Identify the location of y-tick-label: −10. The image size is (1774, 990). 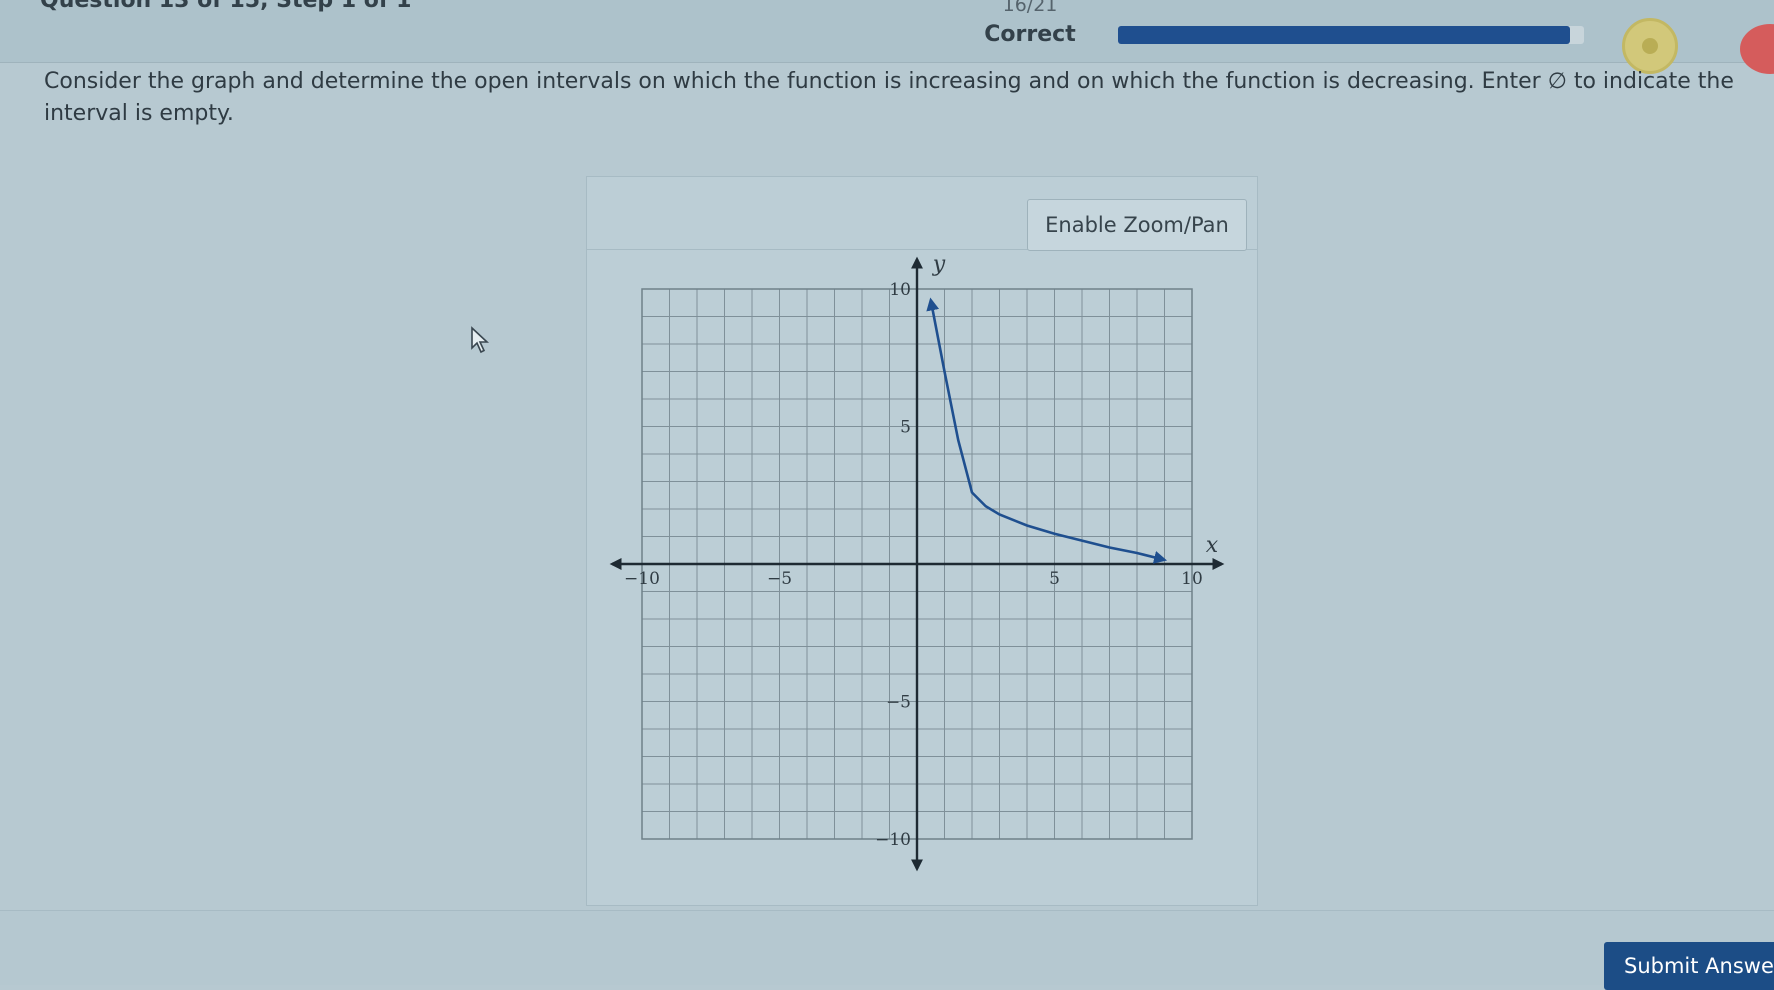
(893, 840).